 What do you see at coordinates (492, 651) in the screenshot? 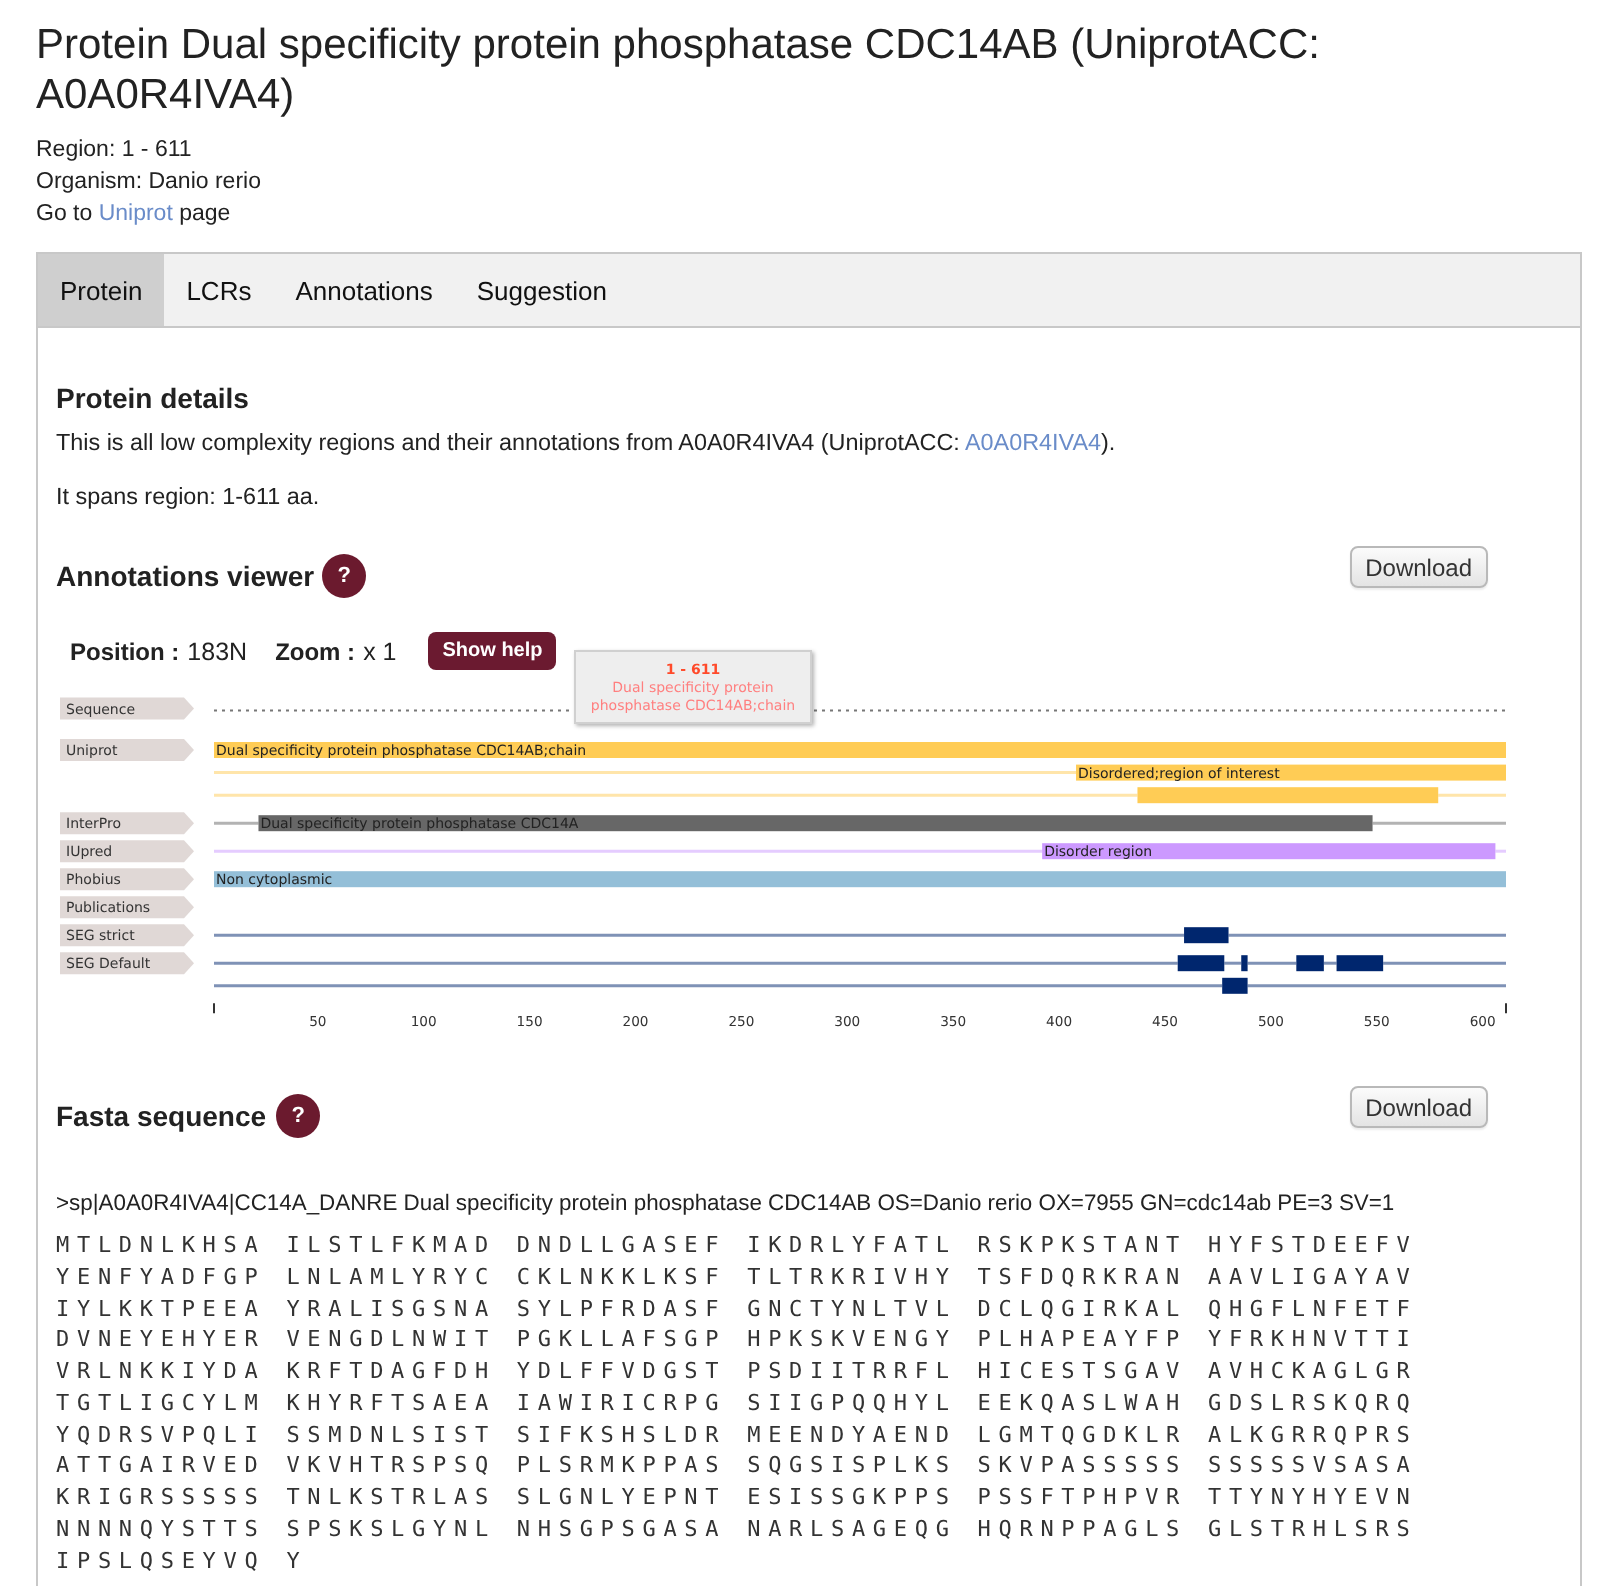
I see `show-help-button: Show help` at bounding box center [492, 651].